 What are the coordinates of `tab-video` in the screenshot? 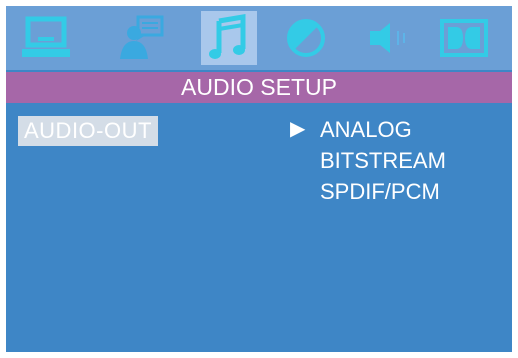 It's located at (306, 38).